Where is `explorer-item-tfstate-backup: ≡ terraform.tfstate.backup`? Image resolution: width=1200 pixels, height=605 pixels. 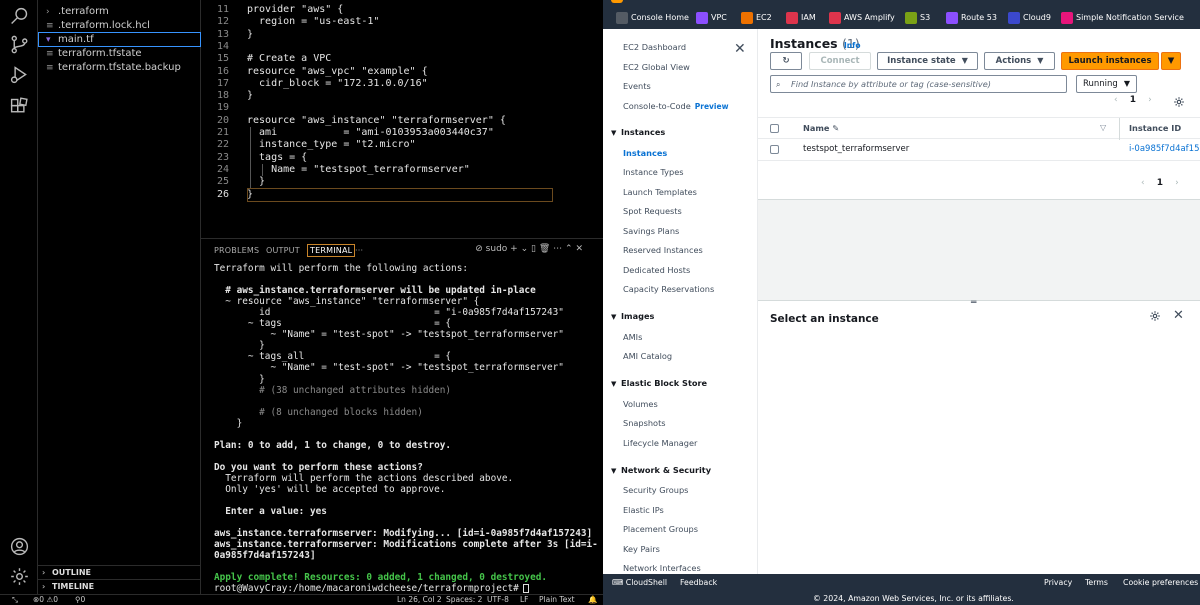 explorer-item-tfstate-backup: ≡ terraform.tfstate.backup is located at coordinates (119, 67).